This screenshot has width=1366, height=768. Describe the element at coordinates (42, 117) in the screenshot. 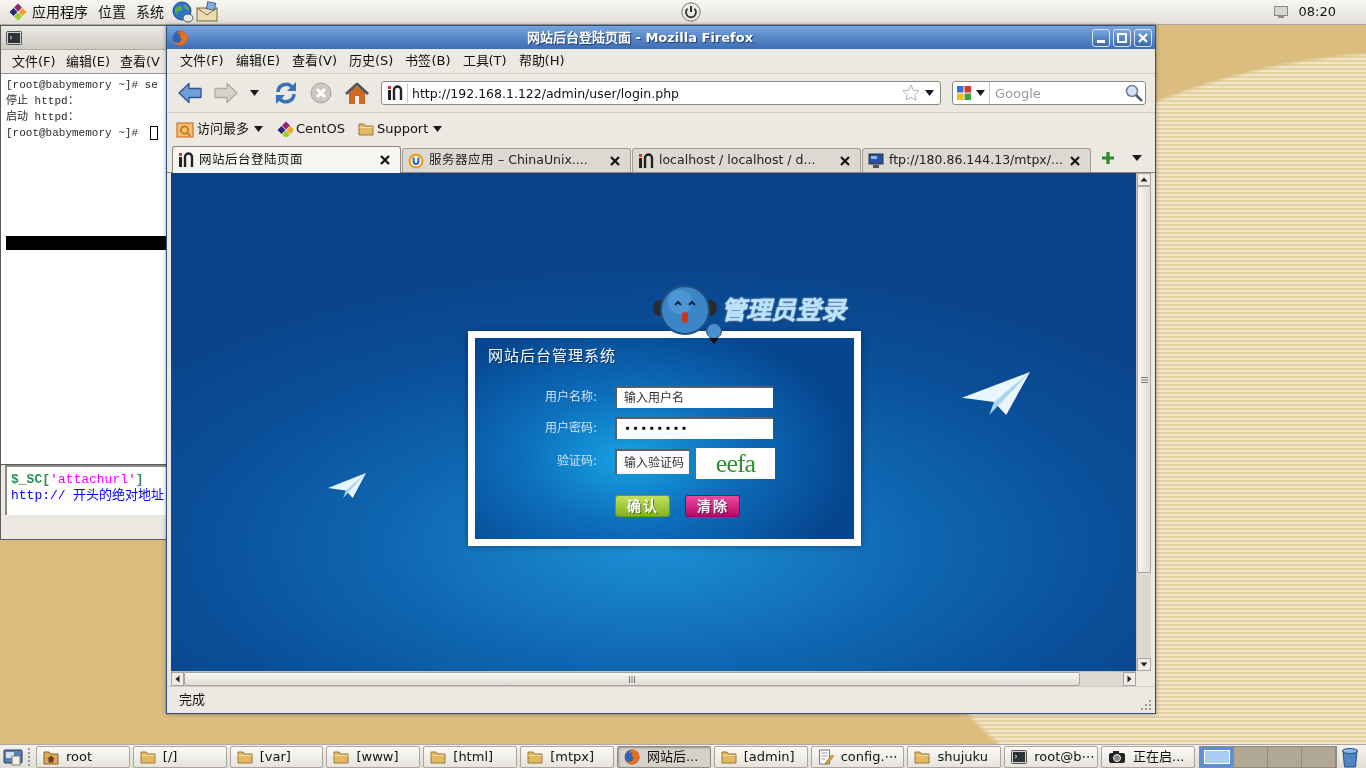

I see `terminal-line: 启动 httpd：` at that location.